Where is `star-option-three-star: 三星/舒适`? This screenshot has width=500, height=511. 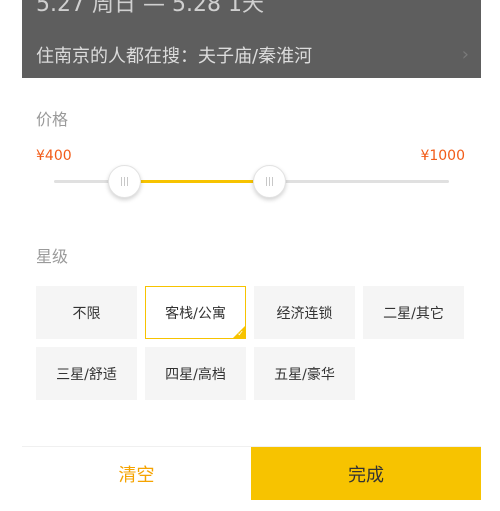
star-option-three-star: 三星/舒适 is located at coordinates (86, 373).